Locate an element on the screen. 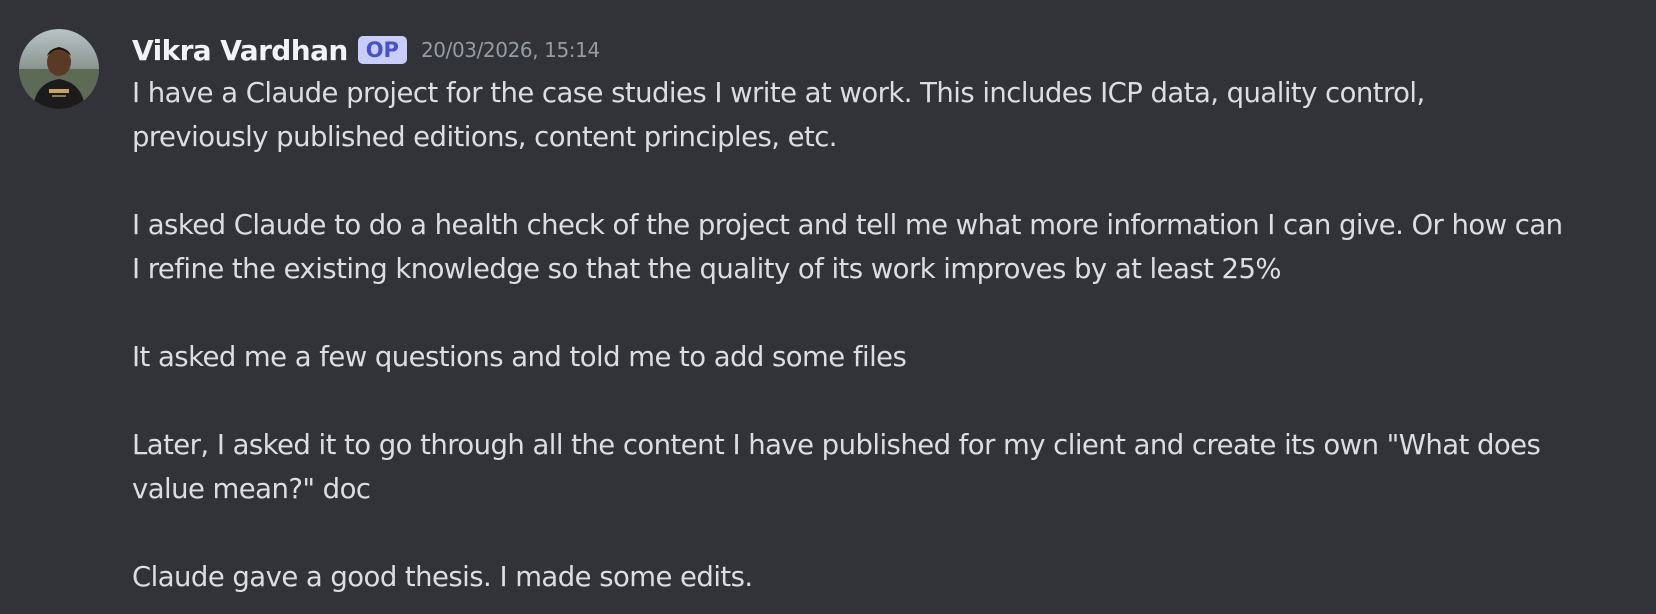  avatar is located at coordinates (59, 69).